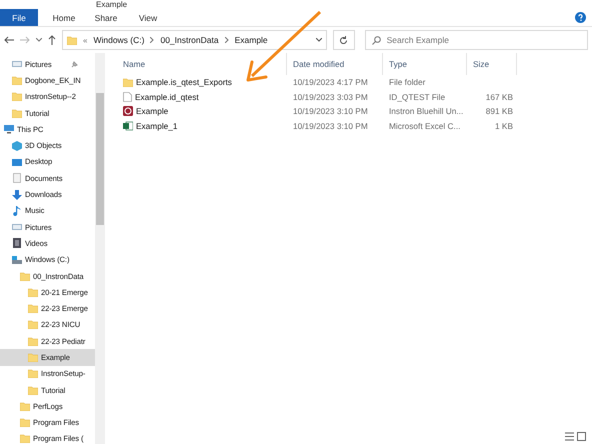 This screenshot has height=444, width=592. What do you see at coordinates (189, 40) in the screenshot?
I see `breadcrumb: 00_InstronData` at bounding box center [189, 40].